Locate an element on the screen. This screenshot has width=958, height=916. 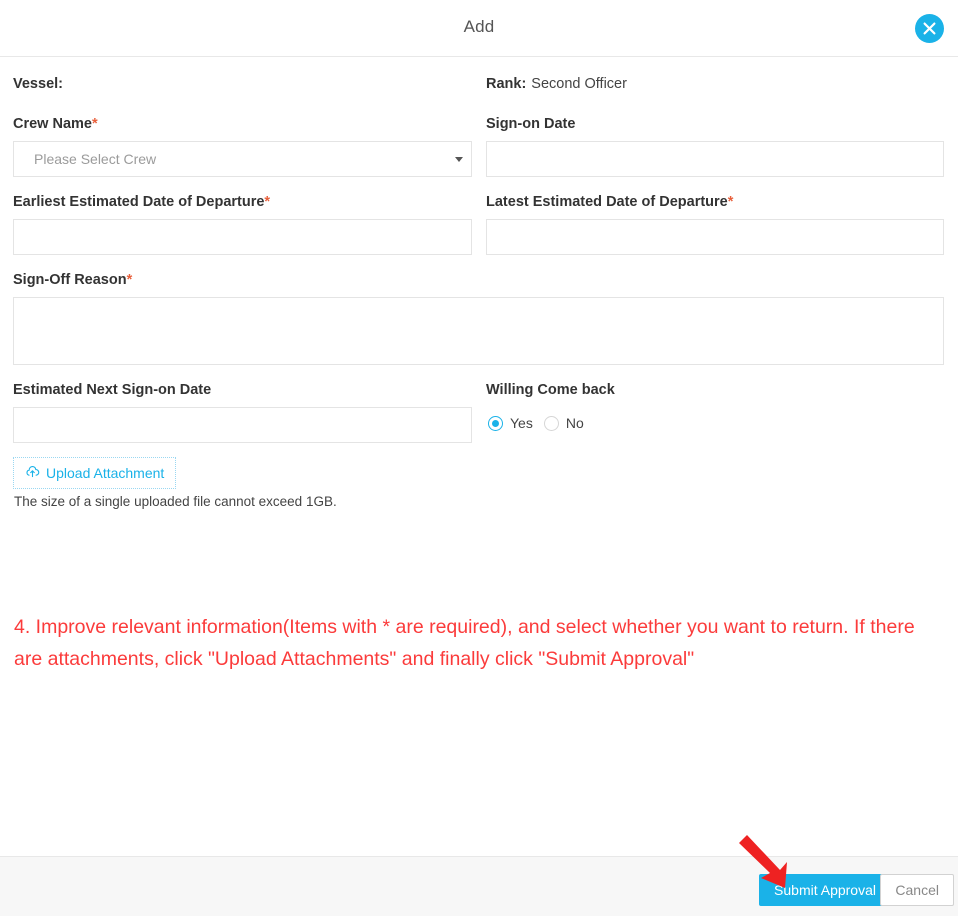
crew-name-label: Crew Name* is located at coordinates (242, 124).